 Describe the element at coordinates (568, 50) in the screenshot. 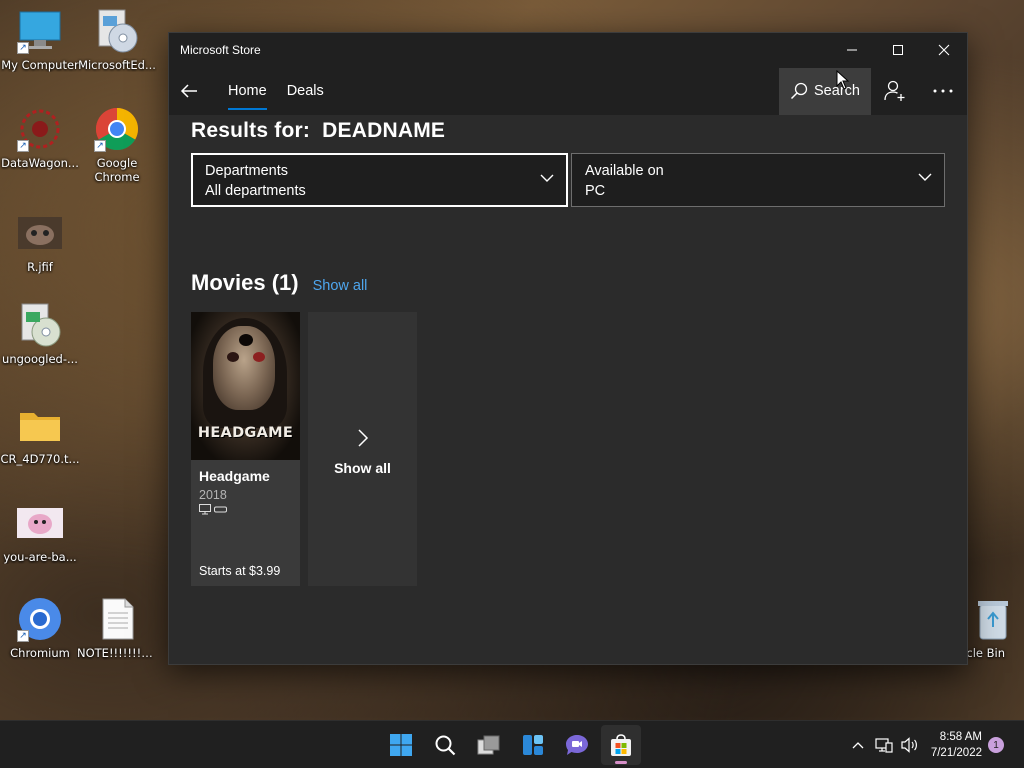

I see `window-titlebar: Microsoft Store` at that location.